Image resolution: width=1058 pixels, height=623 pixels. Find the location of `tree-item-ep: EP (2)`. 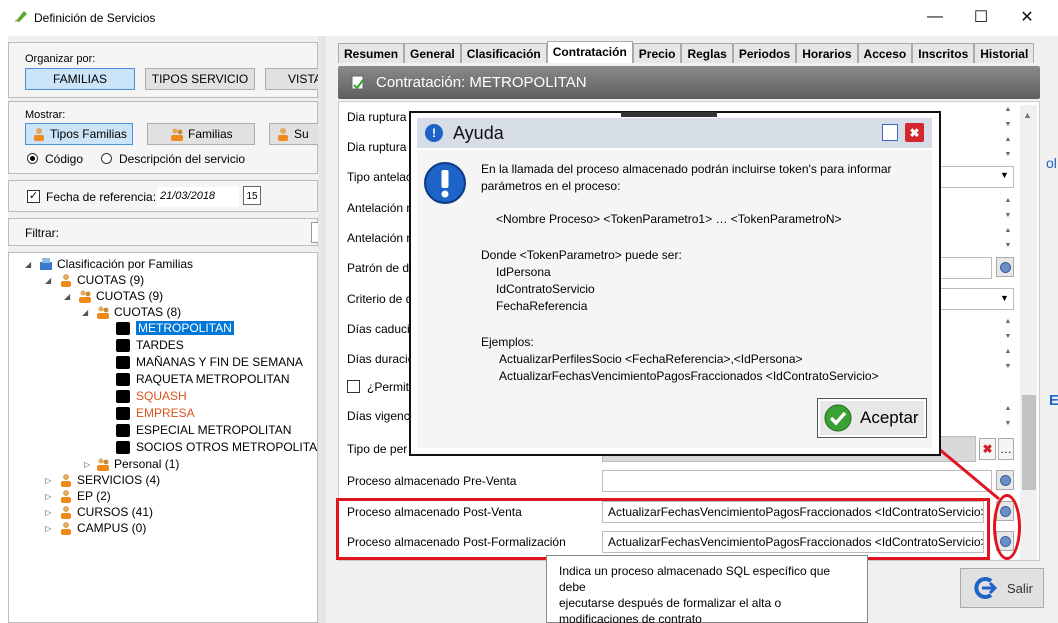

tree-item-ep: EP (2) is located at coordinates (85, 496).